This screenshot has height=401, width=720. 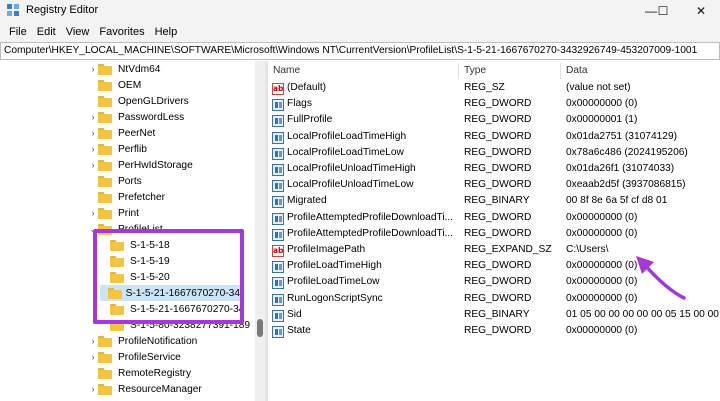 What do you see at coordinates (260, 231) in the screenshot?
I see `tree-scrollbar` at bounding box center [260, 231].